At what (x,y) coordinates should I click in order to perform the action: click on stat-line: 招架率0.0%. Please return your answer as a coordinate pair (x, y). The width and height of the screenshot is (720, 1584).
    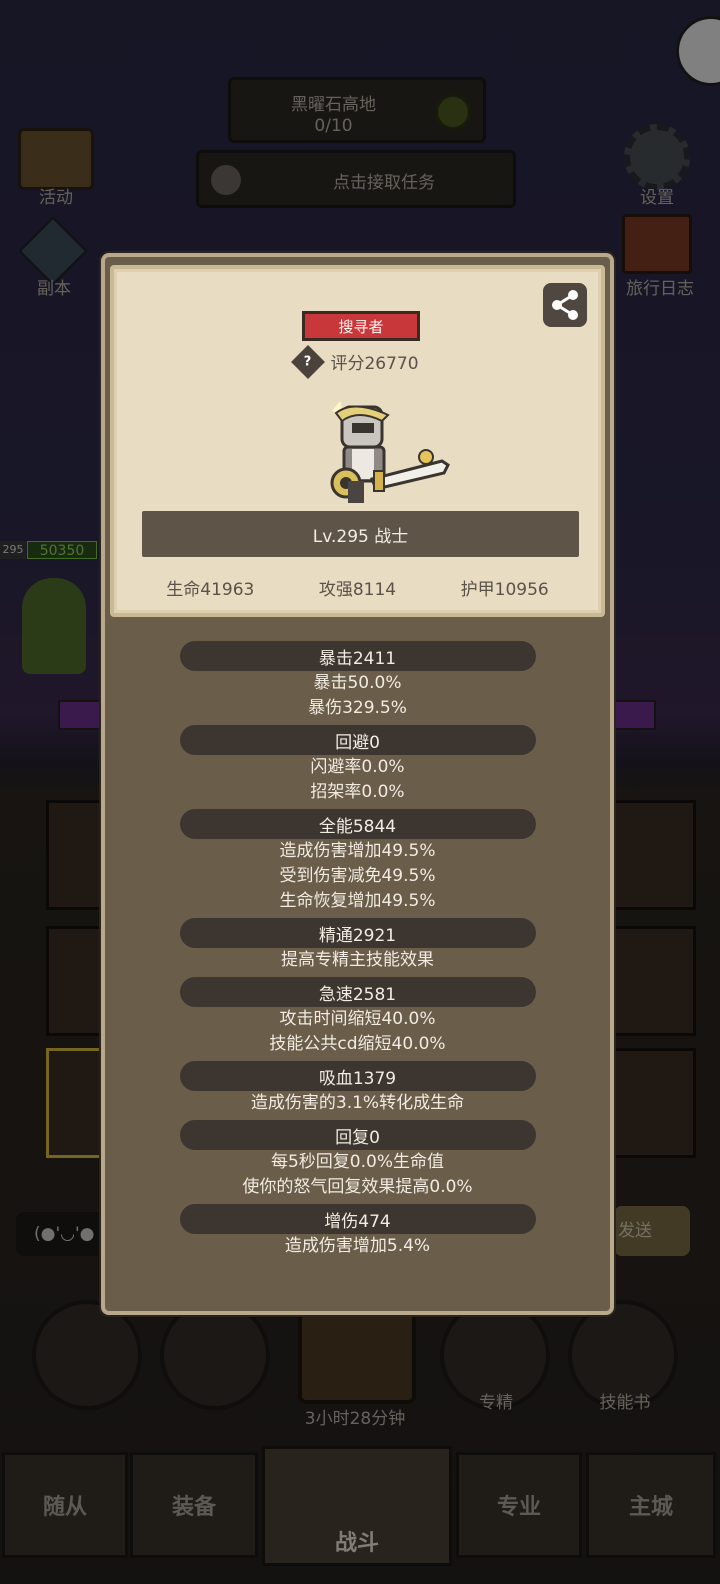
    Looking at the image, I should click on (357, 792).